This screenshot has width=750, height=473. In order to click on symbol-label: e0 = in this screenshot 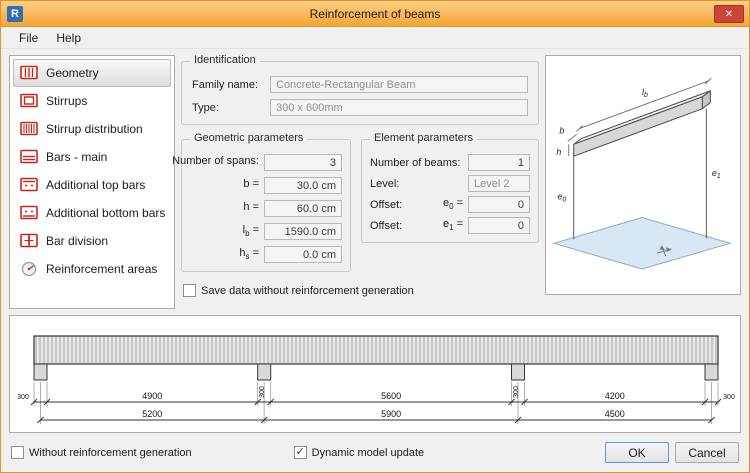, I will do `click(452, 204)`.